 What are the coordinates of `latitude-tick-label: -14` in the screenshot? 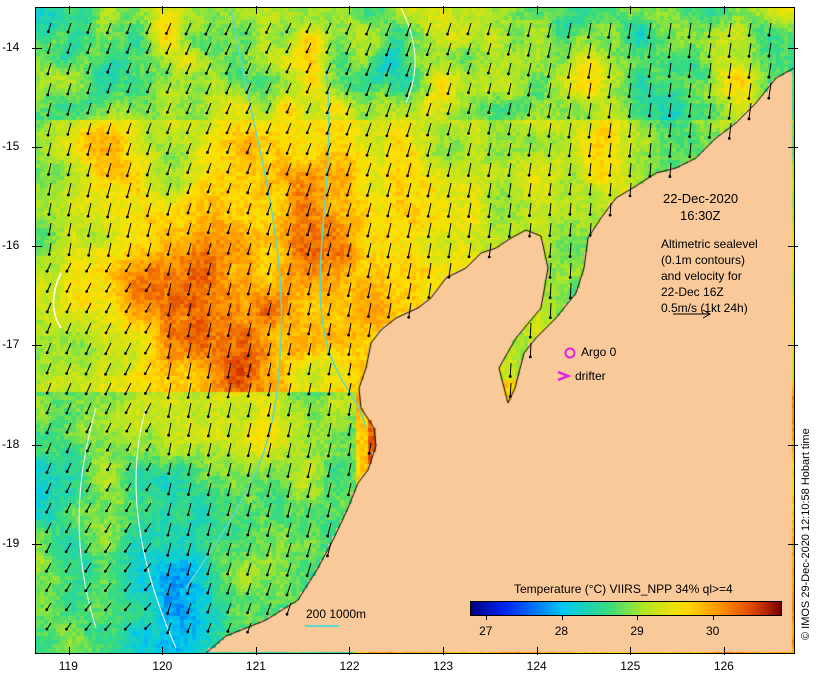 It's located at (11, 46).